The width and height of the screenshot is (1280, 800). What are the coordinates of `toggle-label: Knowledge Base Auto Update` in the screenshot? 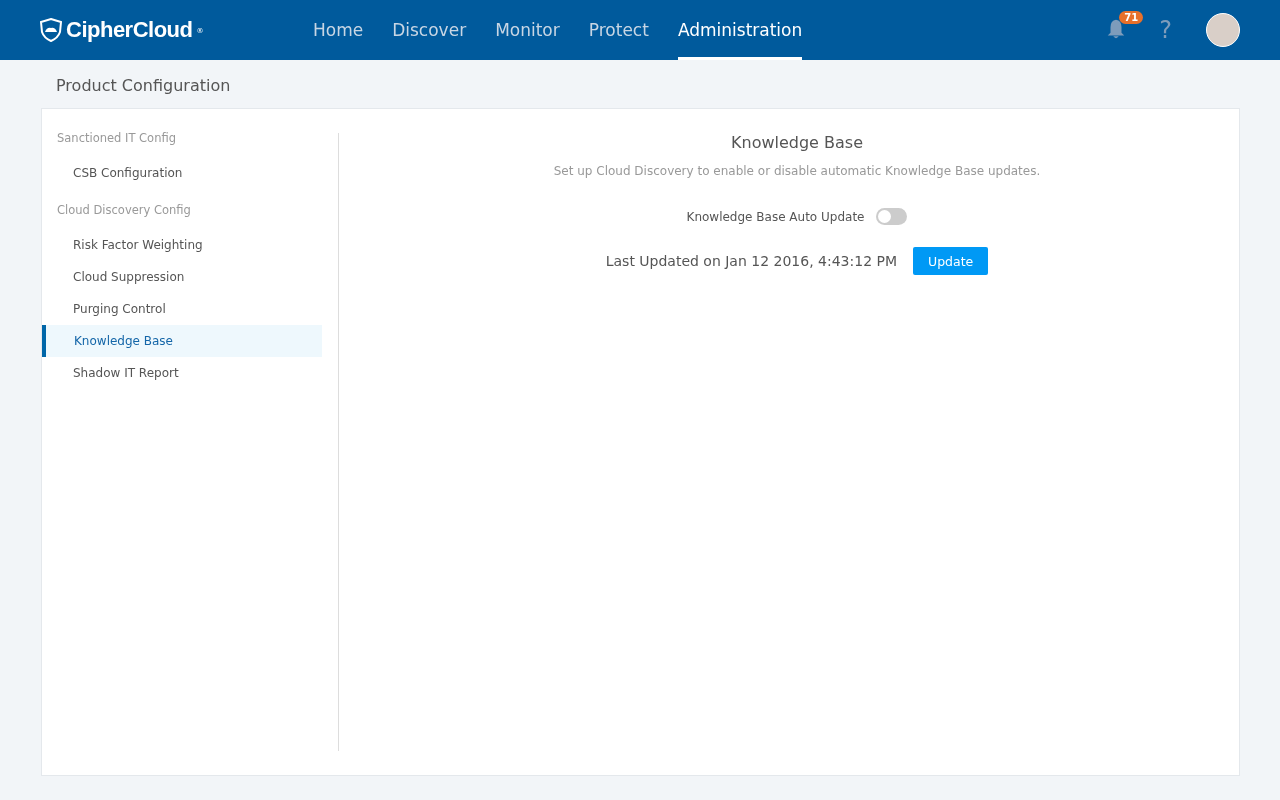 It's located at (775, 216).